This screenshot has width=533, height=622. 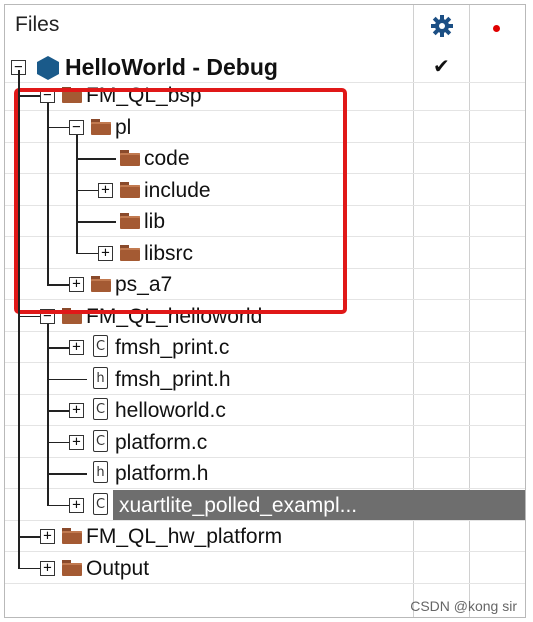 I want to click on watermark: CSDN @kong sir, so click(x=463, y=606).